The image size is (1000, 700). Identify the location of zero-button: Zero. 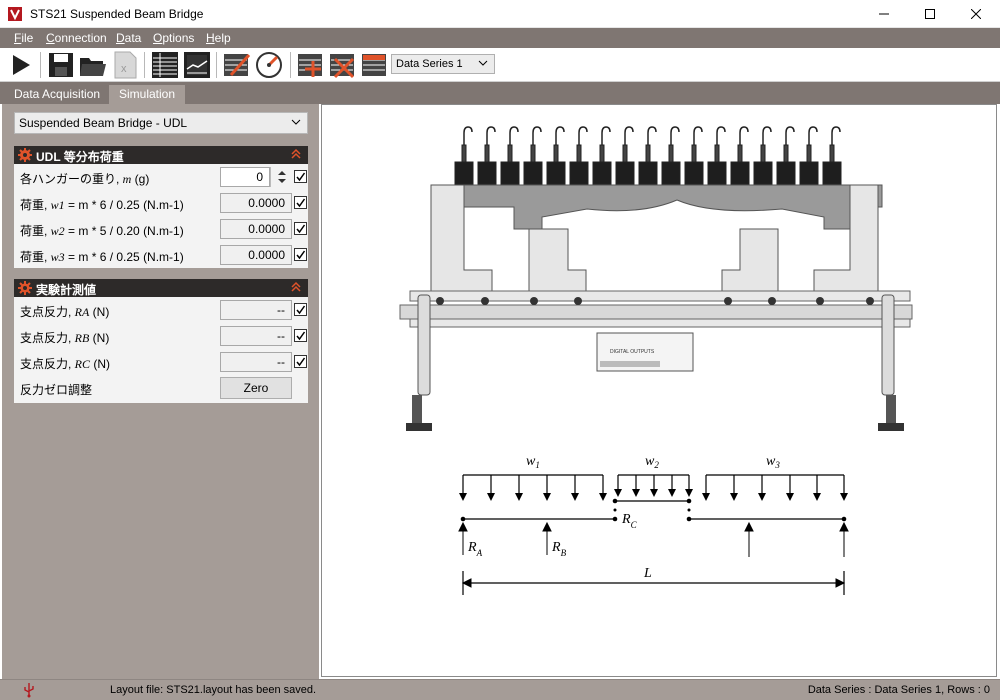
(256, 388).